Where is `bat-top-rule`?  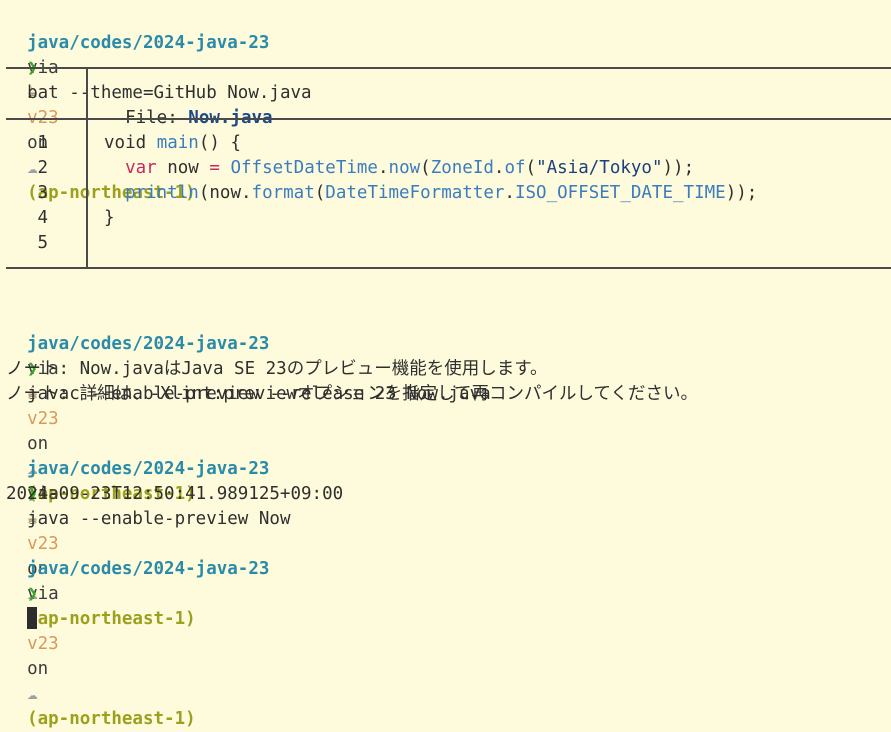 bat-top-rule is located at coordinates (448, 68).